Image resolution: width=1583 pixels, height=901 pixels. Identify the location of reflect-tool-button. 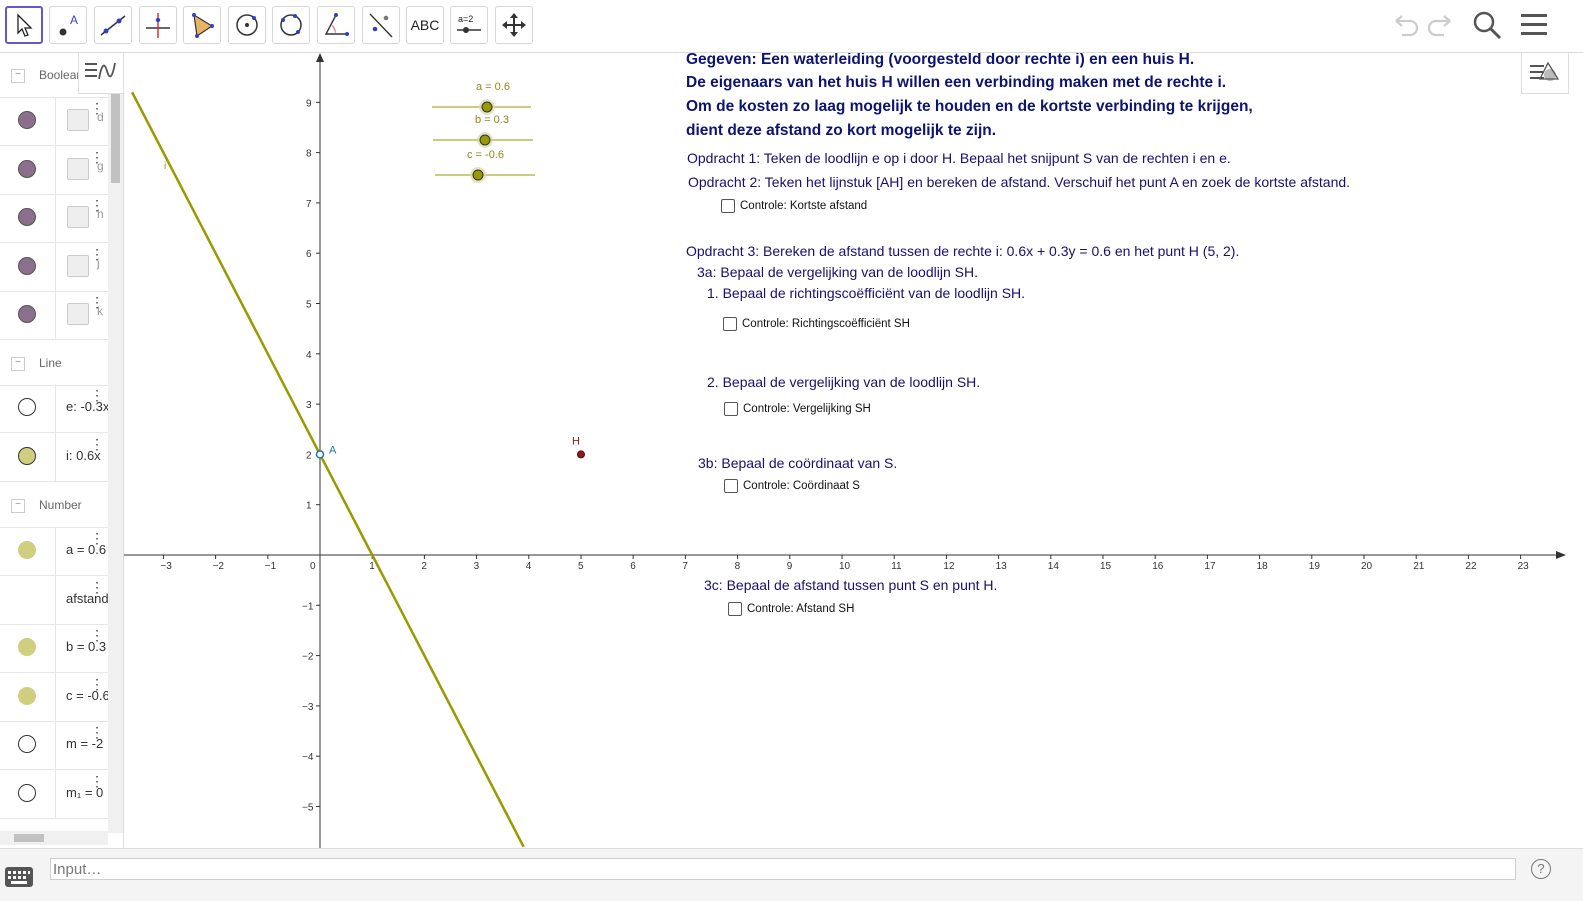
(381, 25).